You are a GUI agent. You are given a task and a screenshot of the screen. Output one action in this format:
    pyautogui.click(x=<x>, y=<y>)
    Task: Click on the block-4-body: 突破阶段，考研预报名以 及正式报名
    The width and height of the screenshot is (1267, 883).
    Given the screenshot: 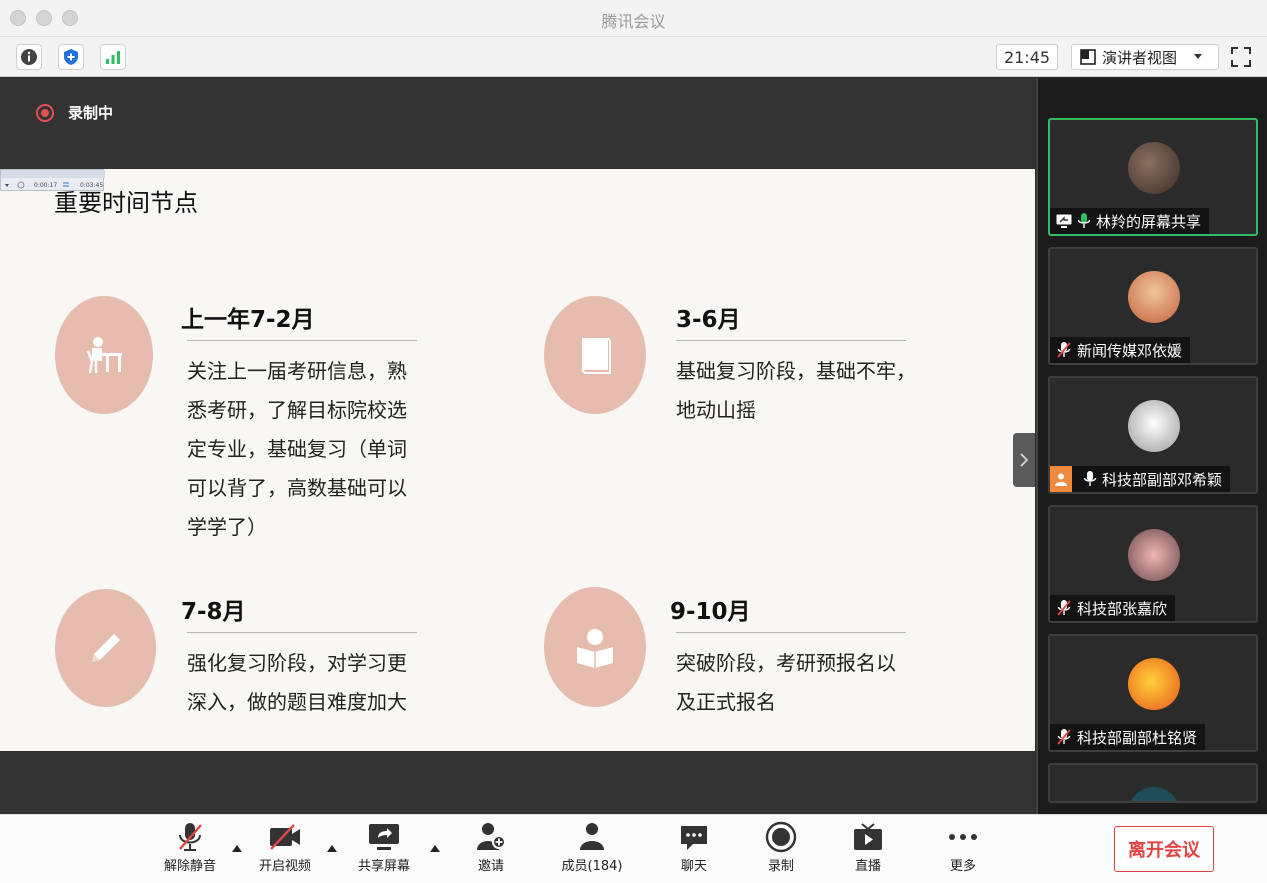 What is the action you would take?
    pyautogui.click(x=786, y=682)
    